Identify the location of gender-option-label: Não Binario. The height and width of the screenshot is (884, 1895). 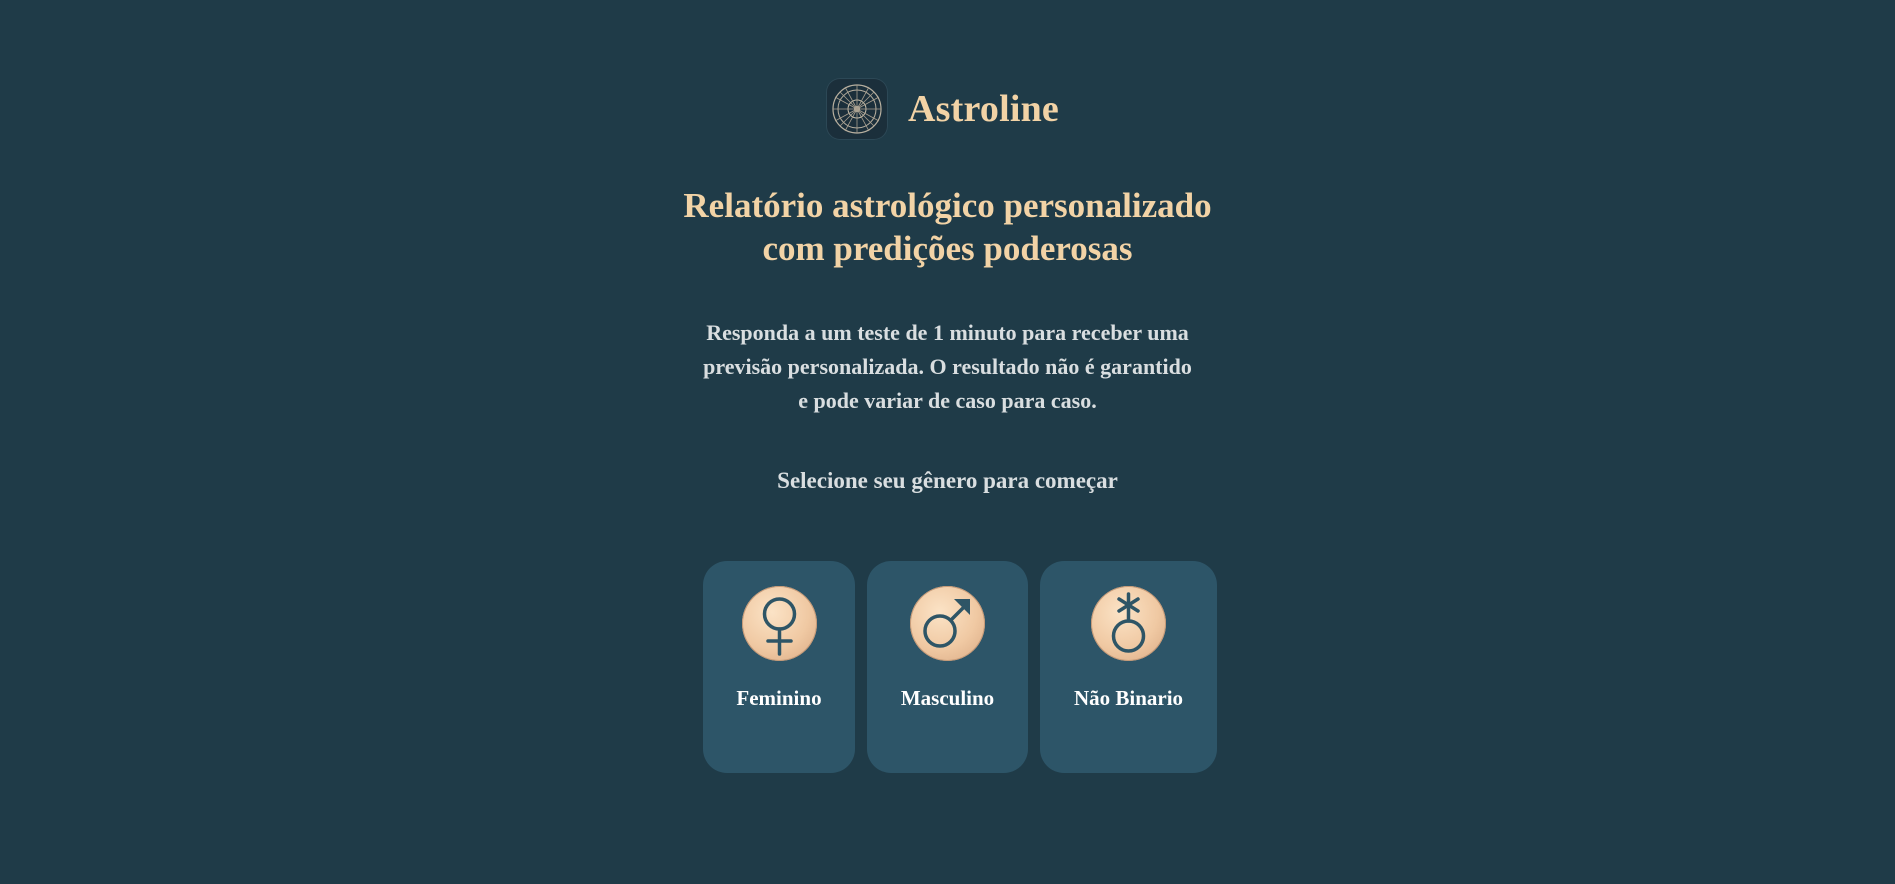
(1128, 698).